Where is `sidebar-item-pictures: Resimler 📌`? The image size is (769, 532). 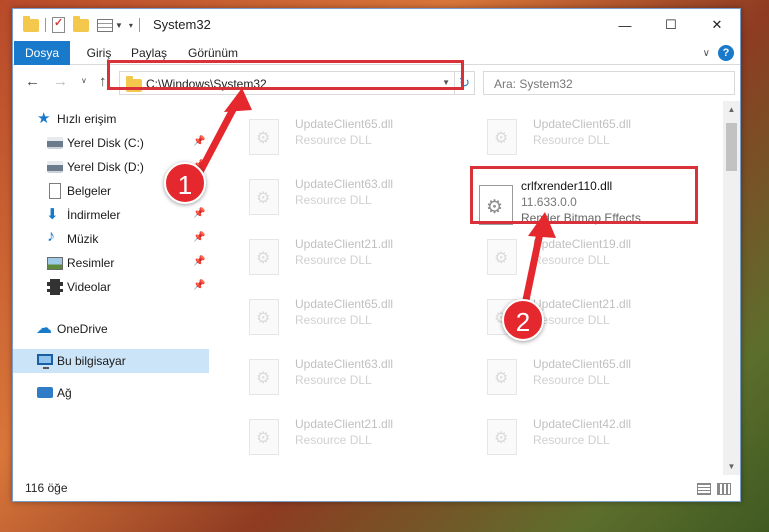 sidebar-item-pictures: Resimler 📌 is located at coordinates (111, 263).